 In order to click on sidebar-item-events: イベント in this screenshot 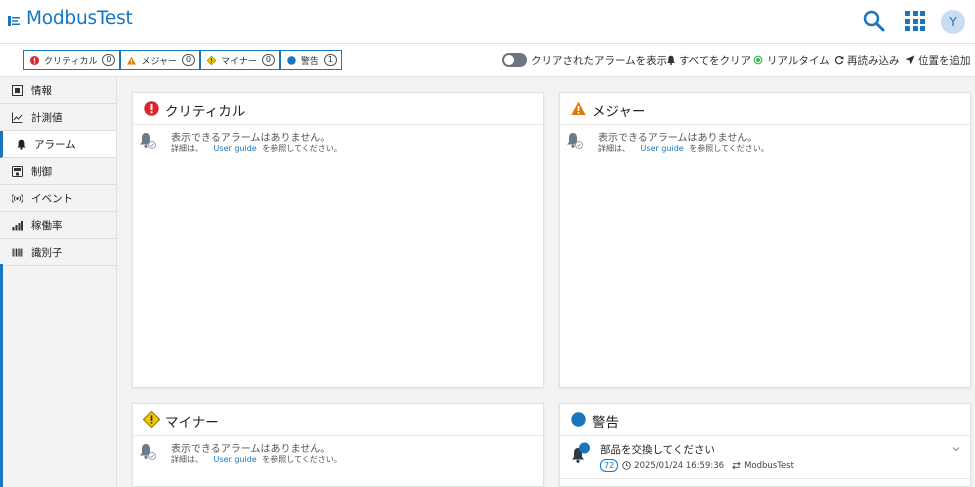, I will do `click(58, 198)`.